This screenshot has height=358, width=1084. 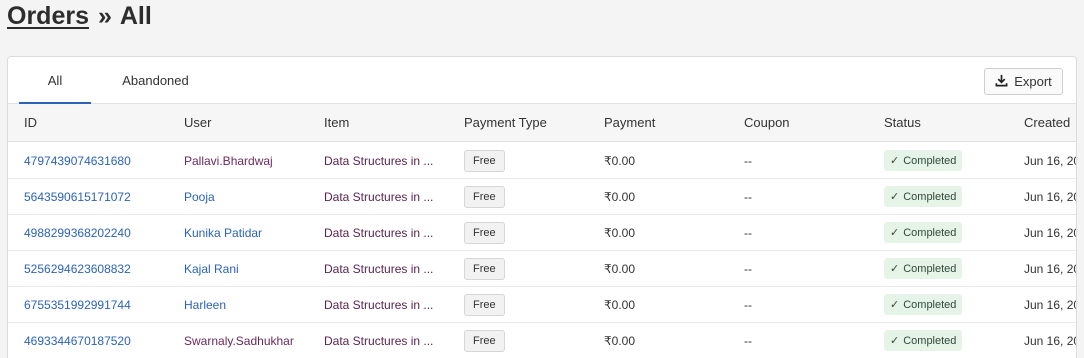 I want to click on page-title: Orders » All, so click(x=79, y=16).